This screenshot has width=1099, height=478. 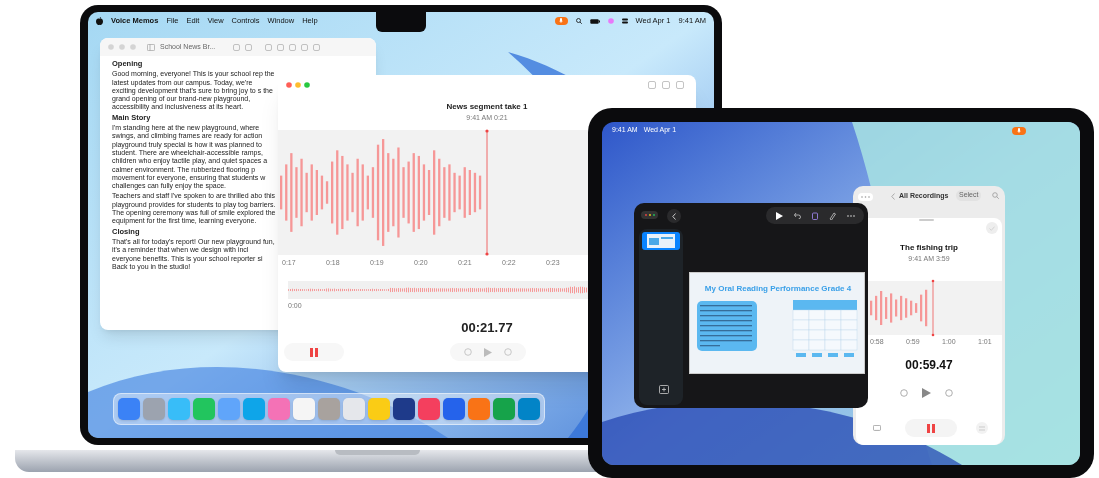 I want to click on undo-icon, so click(x=797, y=215).